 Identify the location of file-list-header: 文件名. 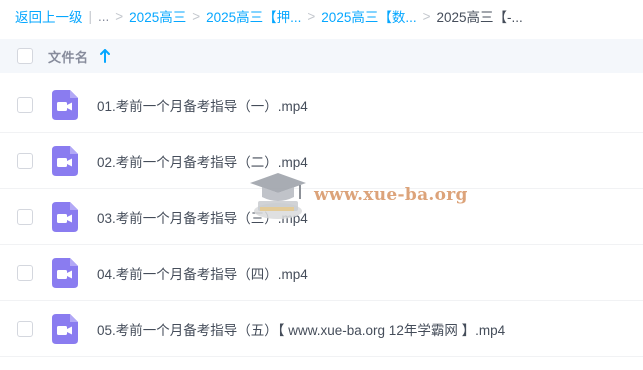
(321, 56).